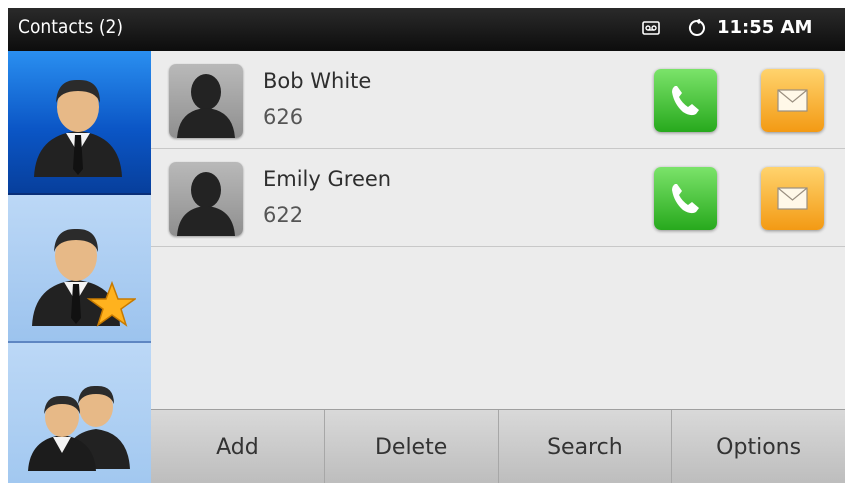  Describe the element at coordinates (651, 28) in the screenshot. I see `voicemail-icon` at that location.